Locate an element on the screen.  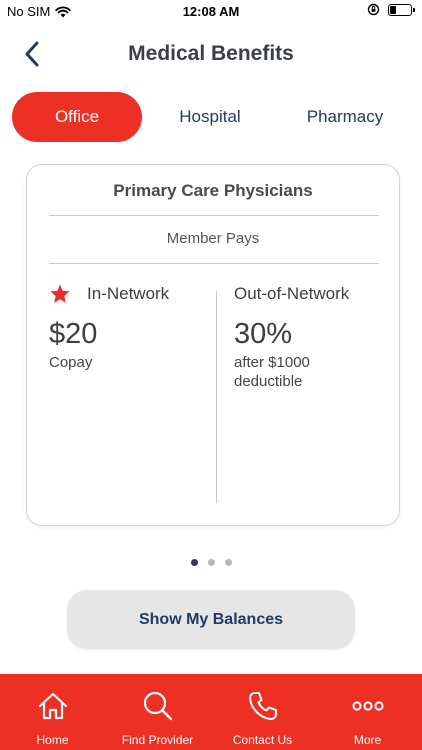
column-divider is located at coordinates (216, 397).